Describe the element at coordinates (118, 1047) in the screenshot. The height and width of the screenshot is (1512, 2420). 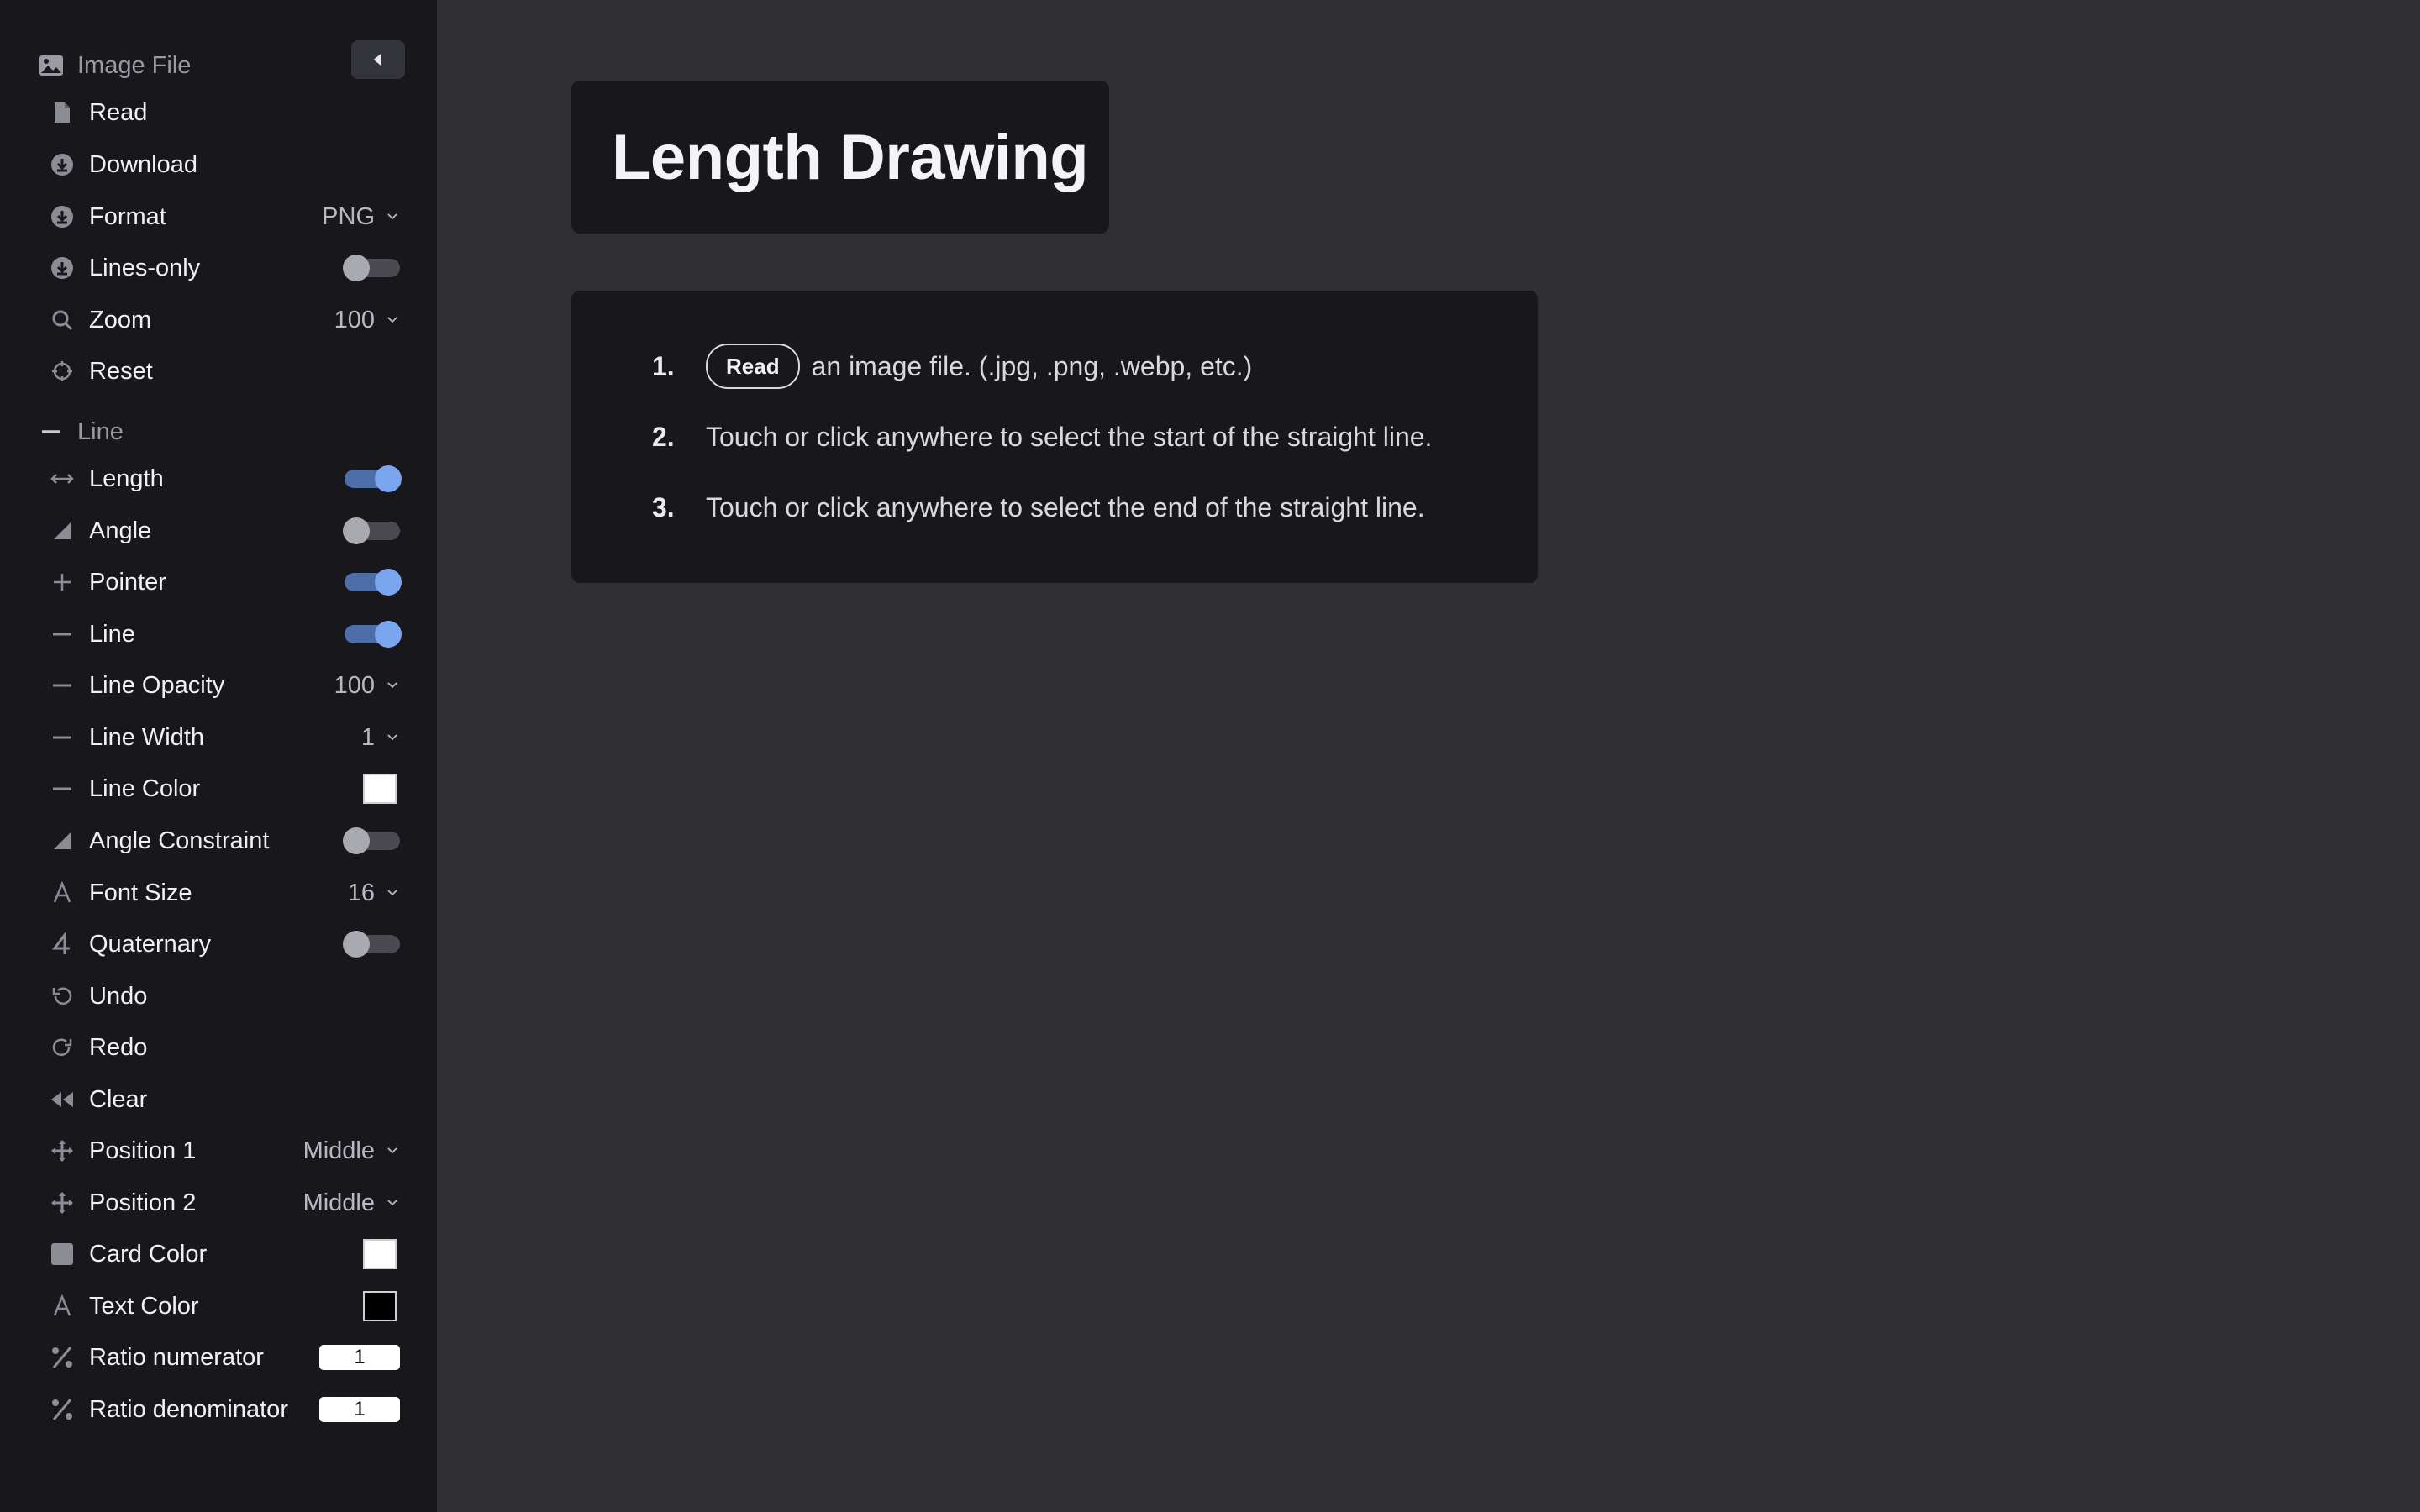
I see `redo-label: Redo` at that location.